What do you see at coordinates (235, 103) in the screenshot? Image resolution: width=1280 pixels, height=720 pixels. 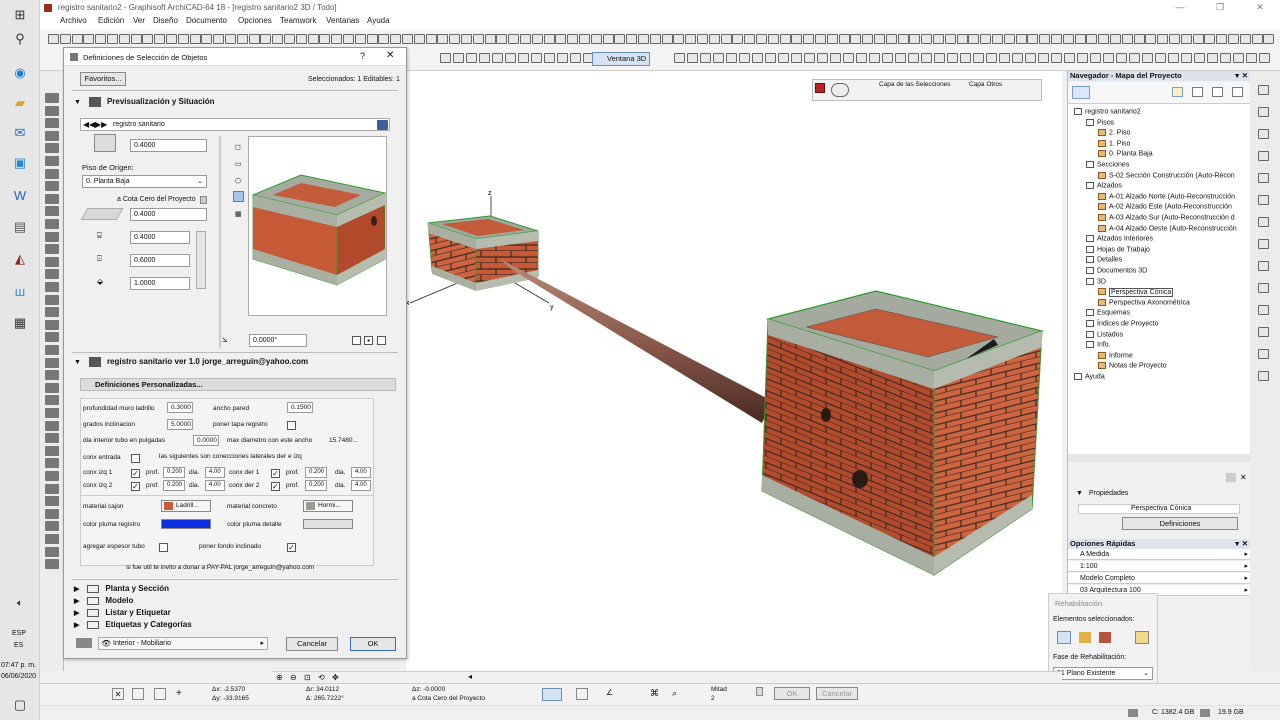 I see `section-preview: ▼ Previsualización y Situación` at bounding box center [235, 103].